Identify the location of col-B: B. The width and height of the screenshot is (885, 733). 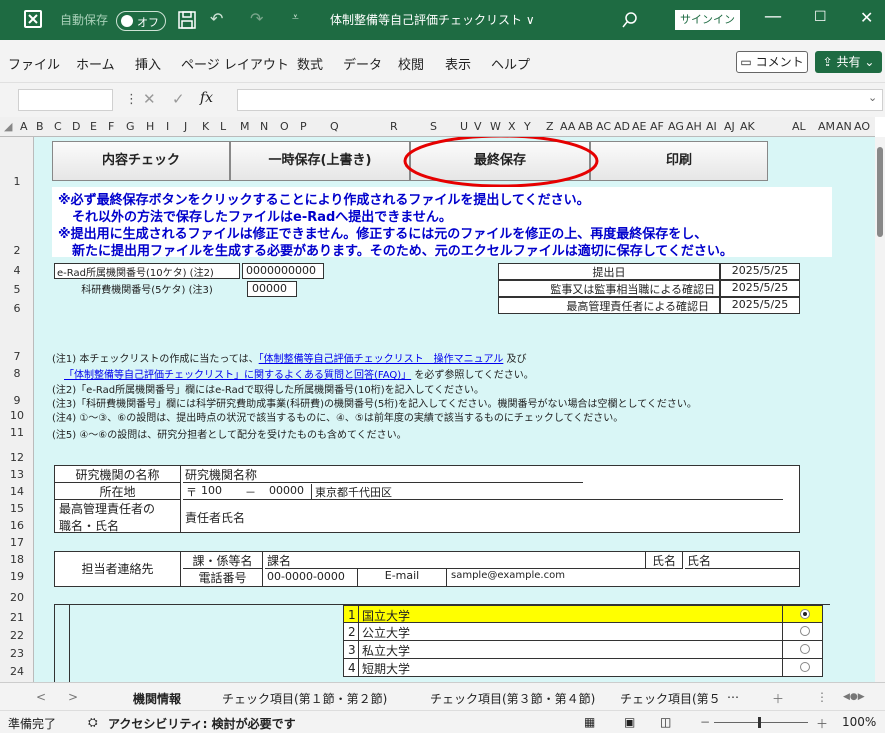
(40, 126).